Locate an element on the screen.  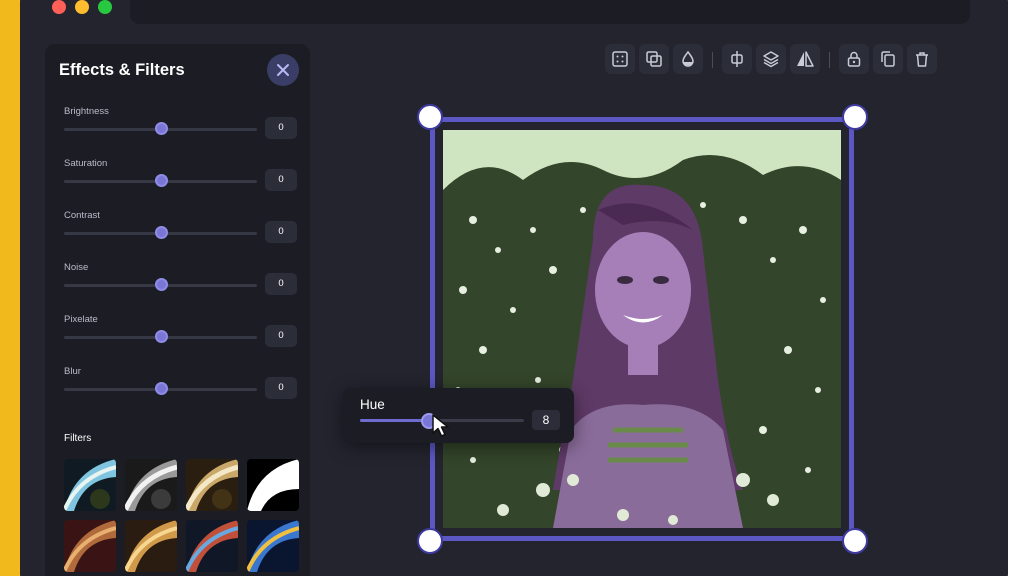
copy-button is located at coordinates (888, 59).